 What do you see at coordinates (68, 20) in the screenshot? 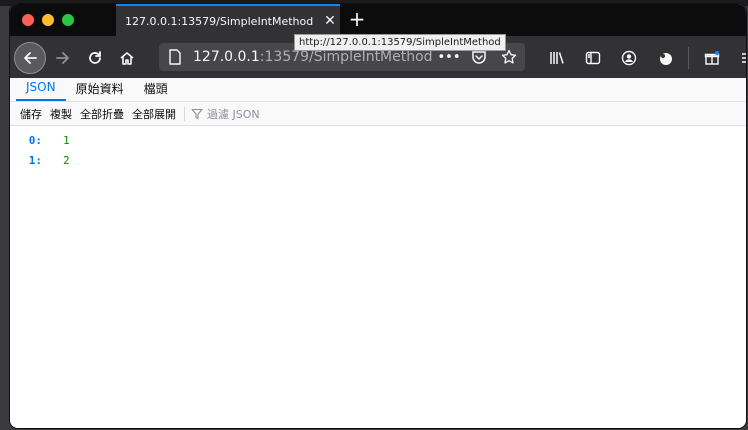
I see `window-zoom-button` at bounding box center [68, 20].